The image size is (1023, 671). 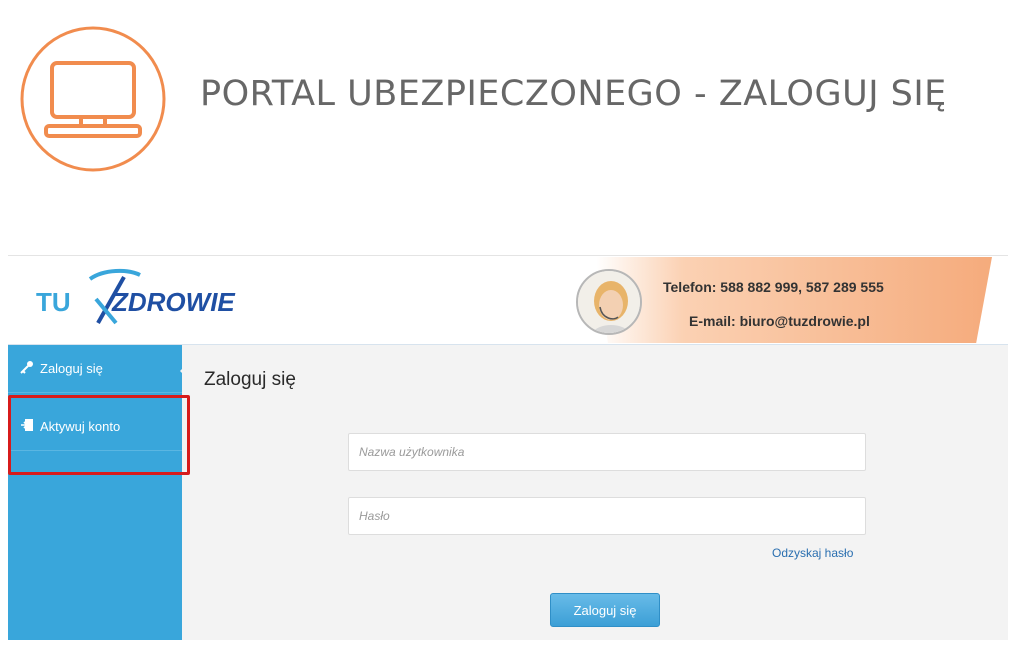 What do you see at coordinates (609, 302) in the screenshot?
I see `consultant-avatar` at bounding box center [609, 302].